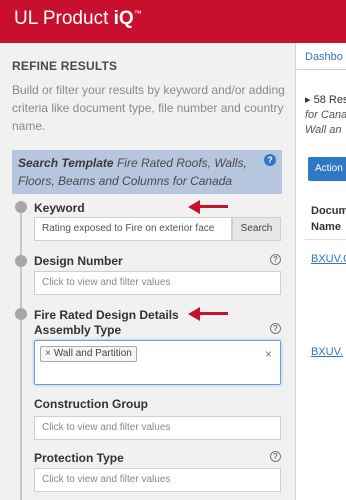 This screenshot has height=500, width=346. What do you see at coordinates (327, 352) in the screenshot?
I see `result-link: BXUV.` at bounding box center [327, 352].